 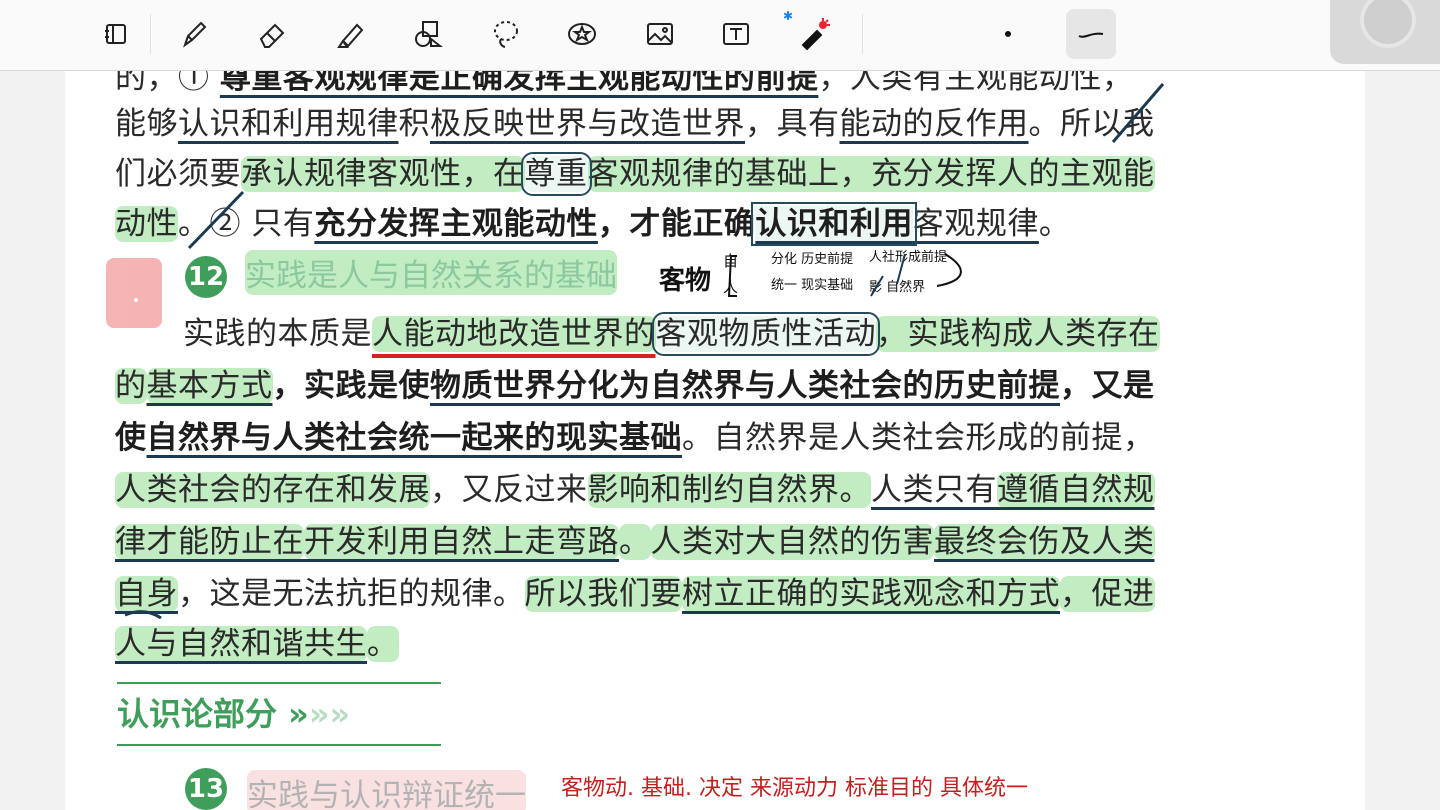 What do you see at coordinates (814, 34) in the screenshot?
I see `laser-pointer-icon` at bounding box center [814, 34].